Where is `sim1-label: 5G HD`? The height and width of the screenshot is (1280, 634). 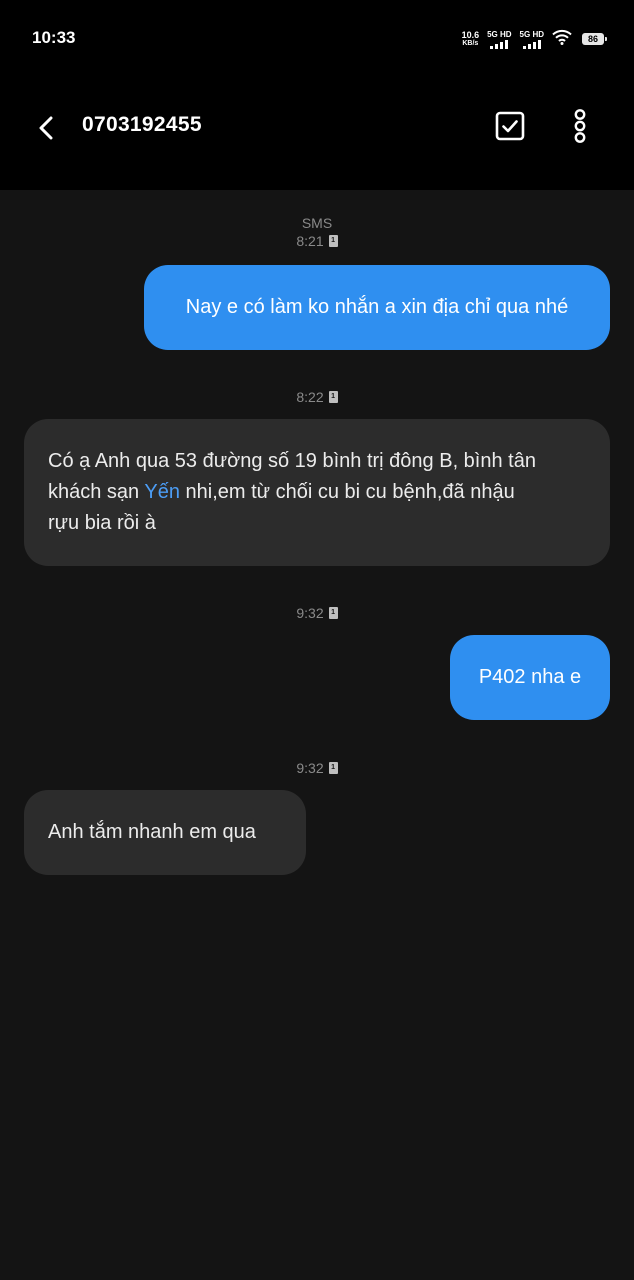 sim1-label: 5G HD is located at coordinates (499, 34).